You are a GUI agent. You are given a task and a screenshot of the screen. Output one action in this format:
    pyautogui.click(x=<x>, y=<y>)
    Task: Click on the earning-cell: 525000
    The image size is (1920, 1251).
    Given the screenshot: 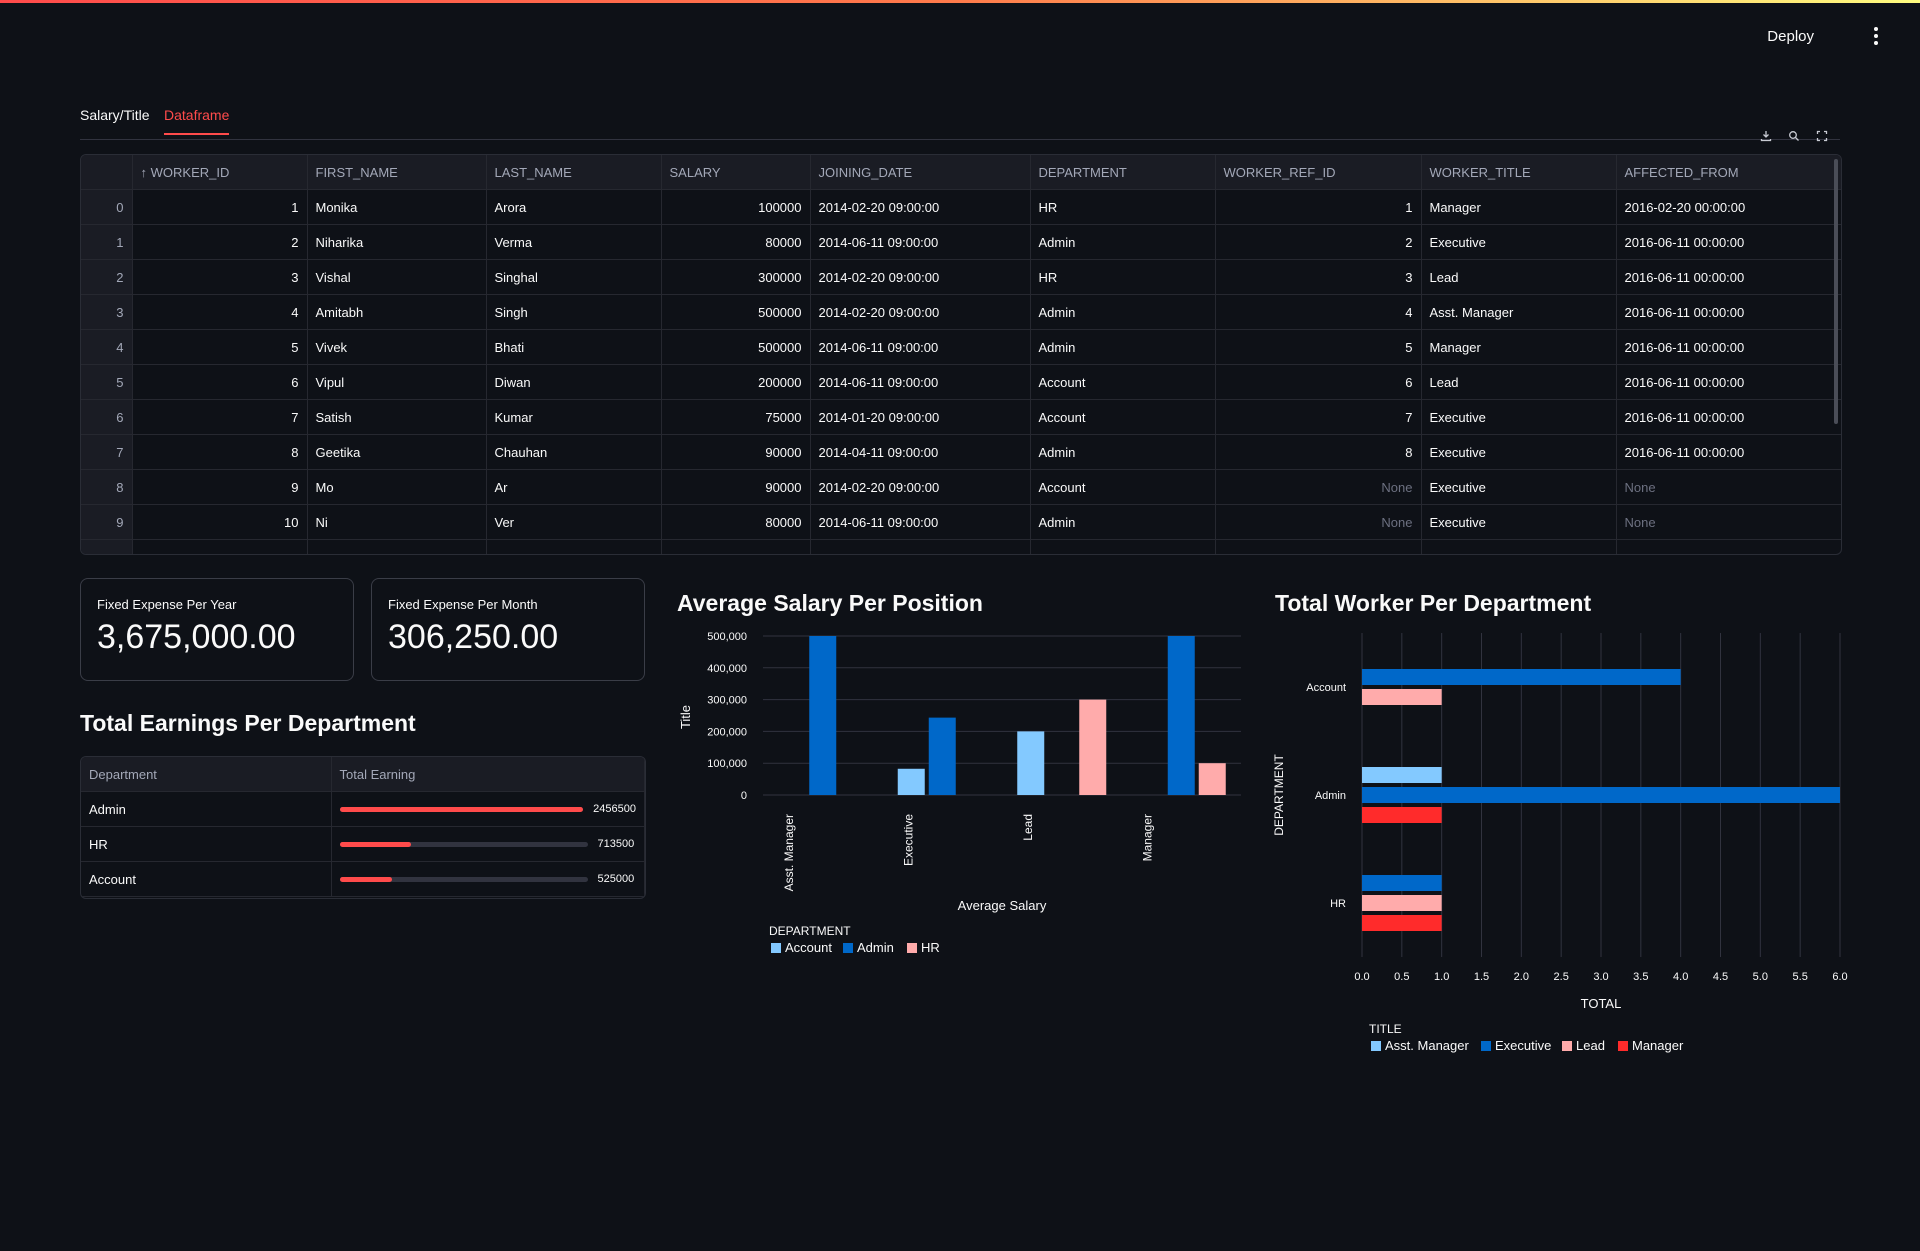 What is the action you would take?
    pyautogui.click(x=488, y=879)
    